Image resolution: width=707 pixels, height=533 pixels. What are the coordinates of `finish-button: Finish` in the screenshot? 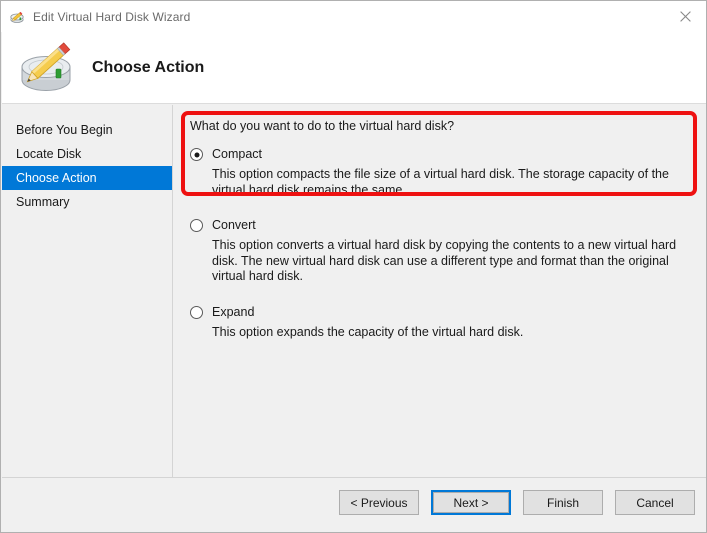 It's located at (563, 502).